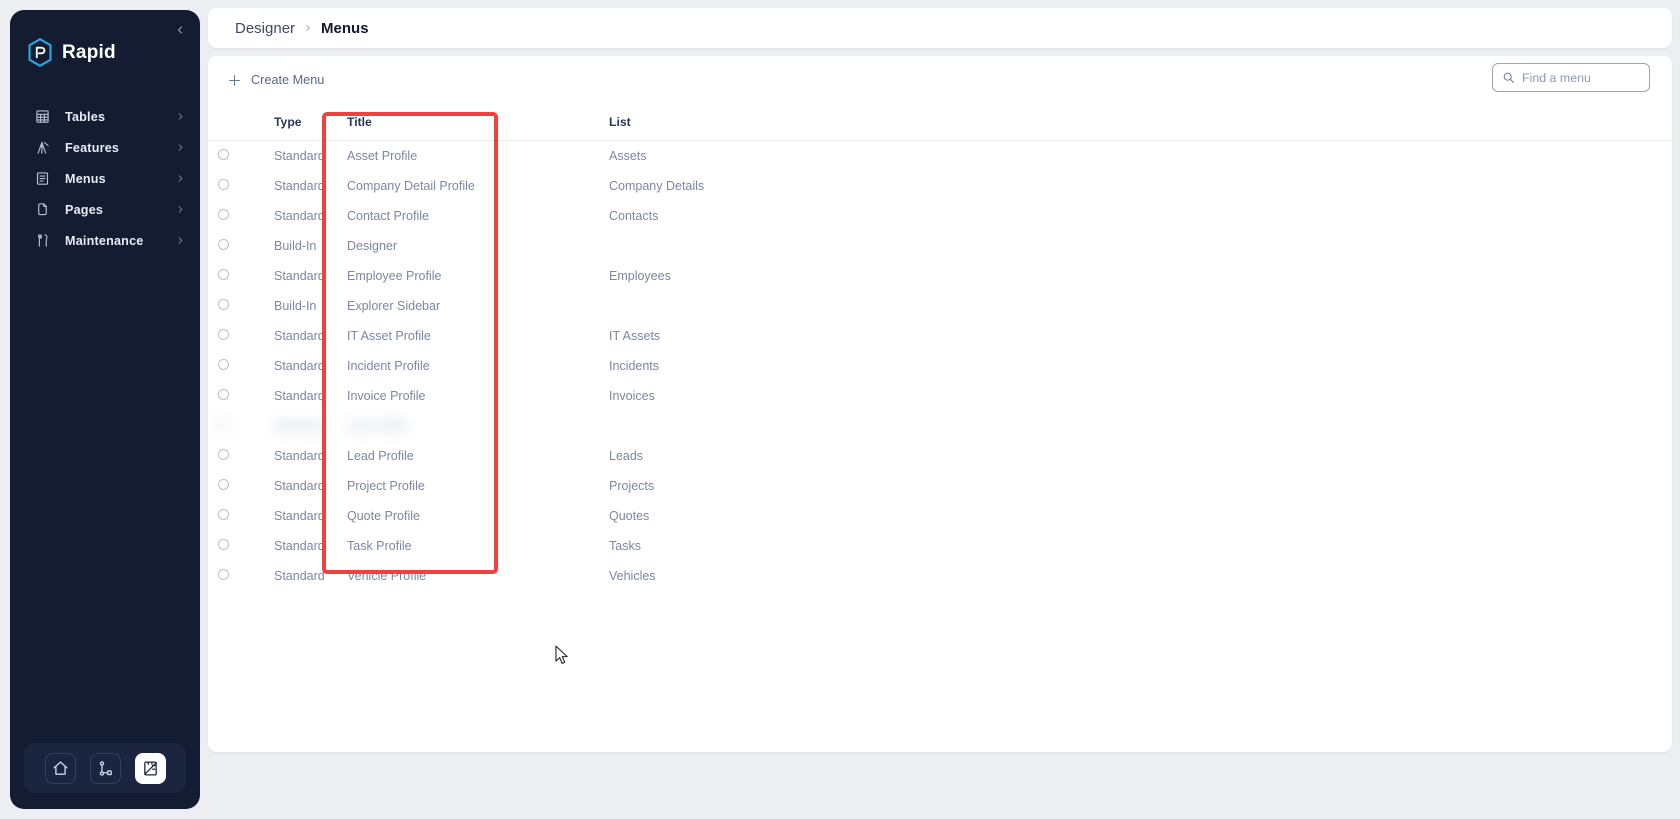  I want to click on table-row: Standard Invoice Profile Invoices, so click(940, 396).